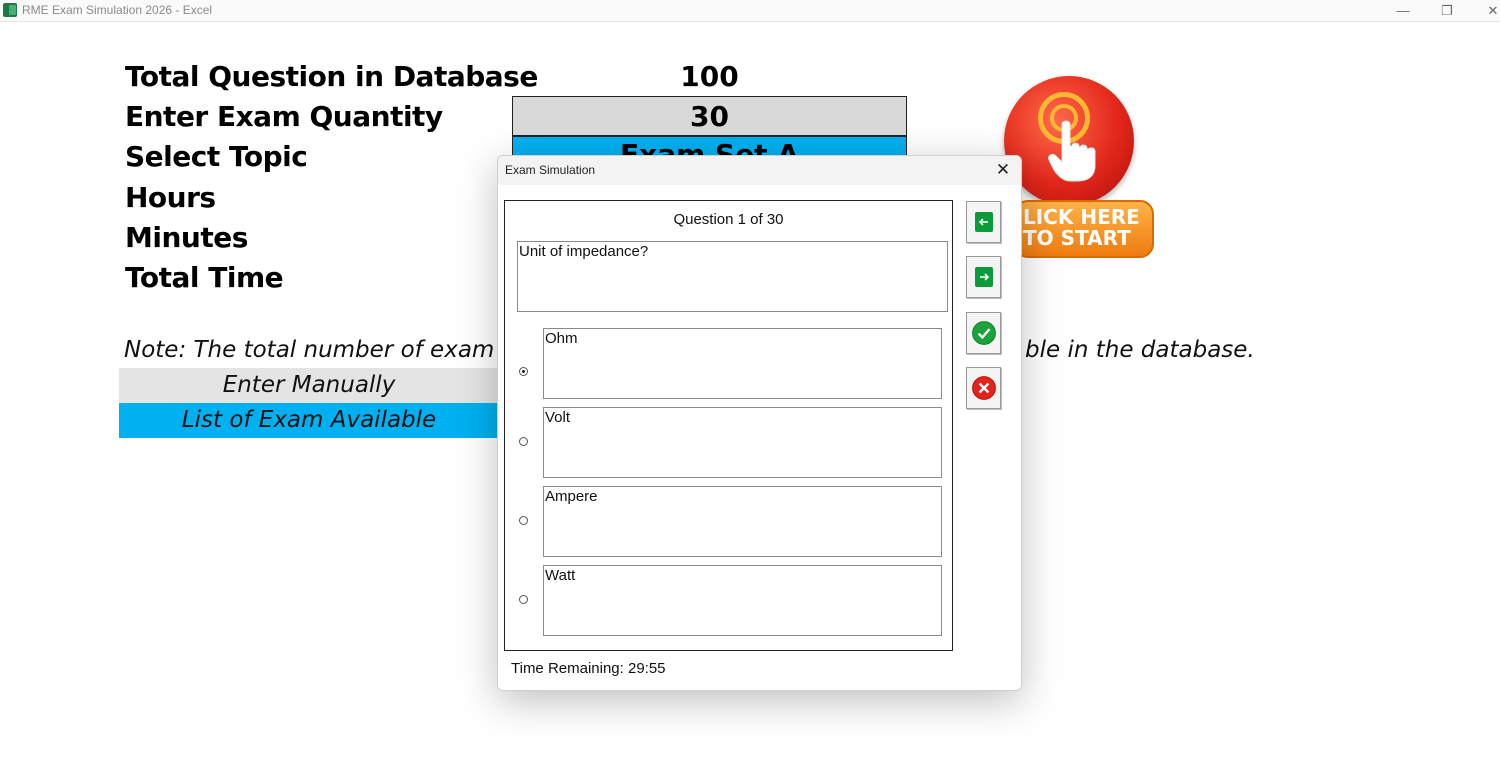 Image resolution: width=1500 pixels, height=769 pixels. Describe the element at coordinates (759, 170) in the screenshot. I see `dialog-title-bar: Exam Simulation ✕` at that location.